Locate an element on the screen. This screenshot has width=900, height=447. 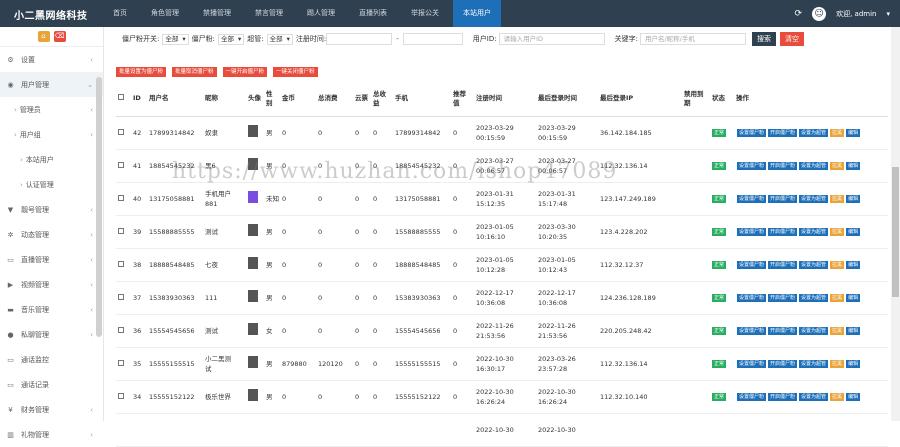
bulk-action-button-1: 批量取消僵尸粉 is located at coordinates (194, 72).